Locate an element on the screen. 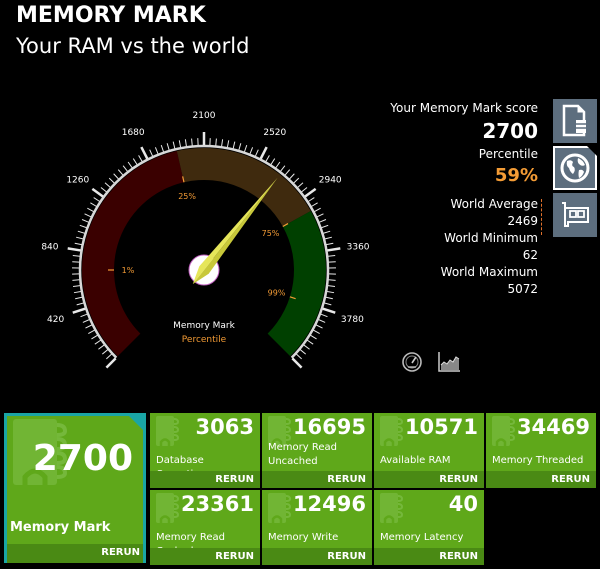 Image resolution: width=600 pixels, height=569 pixels. hardware-info-button is located at coordinates (575, 215).